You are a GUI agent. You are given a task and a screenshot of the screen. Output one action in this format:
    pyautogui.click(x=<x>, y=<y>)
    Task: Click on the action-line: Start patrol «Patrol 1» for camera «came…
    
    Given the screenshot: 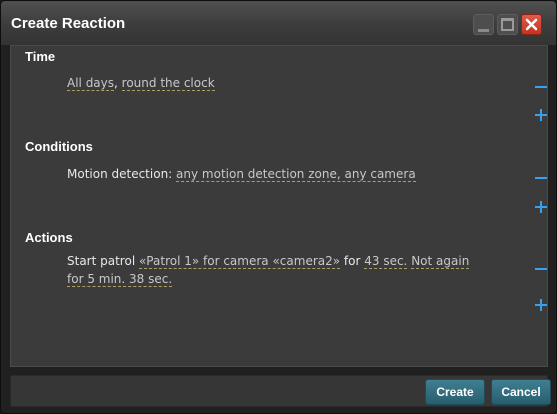 What is the action you would take?
    pyautogui.click(x=292, y=270)
    